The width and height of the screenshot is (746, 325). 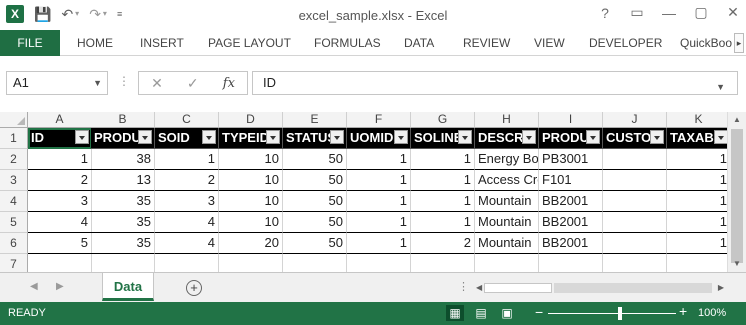 What do you see at coordinates (57, 83) in the screenshot?
I see `name-box: A1 ▼` at bounding box center [57, 83].